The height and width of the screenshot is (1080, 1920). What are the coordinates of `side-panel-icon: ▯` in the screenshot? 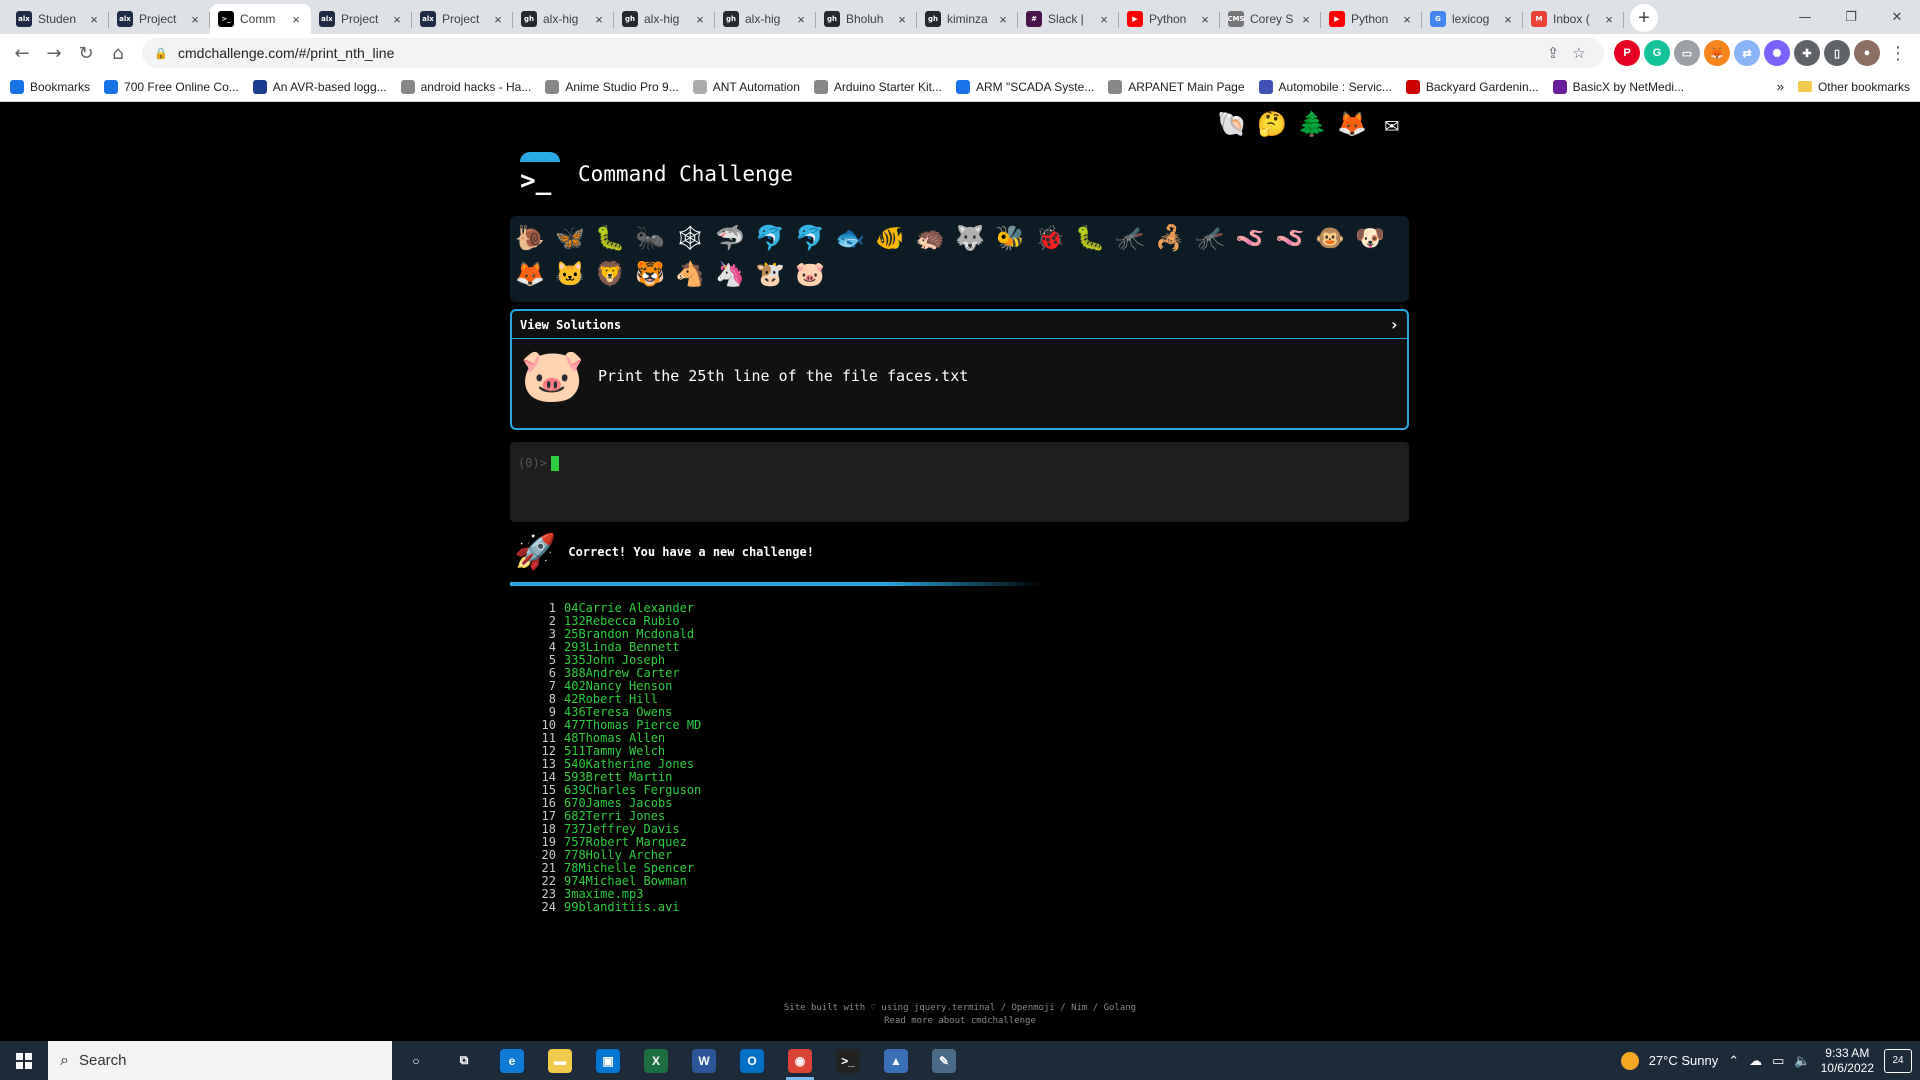 It's located at (1837, 53).